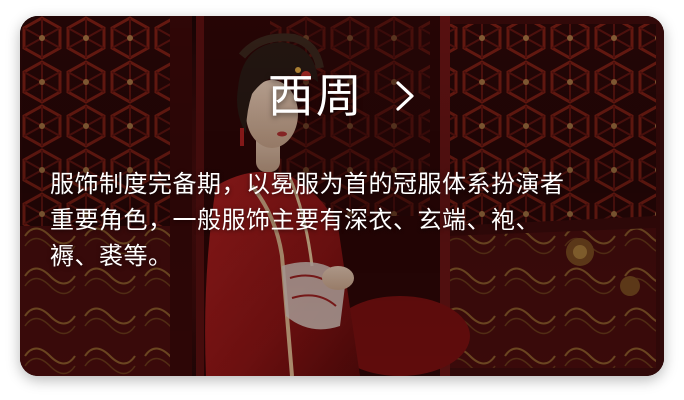 The width and height of the screenshot is (684, 400). I want to click on card-title: 西周, so click(315, 96).